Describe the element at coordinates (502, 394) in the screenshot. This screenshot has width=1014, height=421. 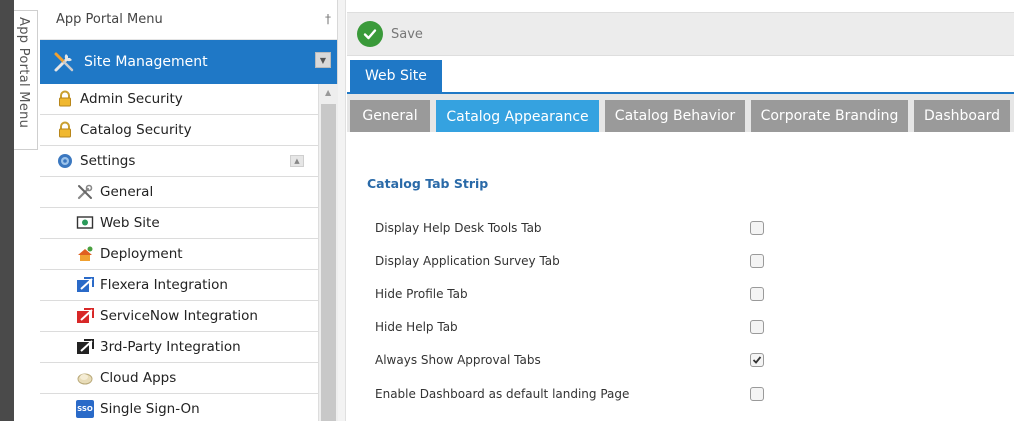
I see `option-label: Enable Dashboard as default landing Page` at that location.